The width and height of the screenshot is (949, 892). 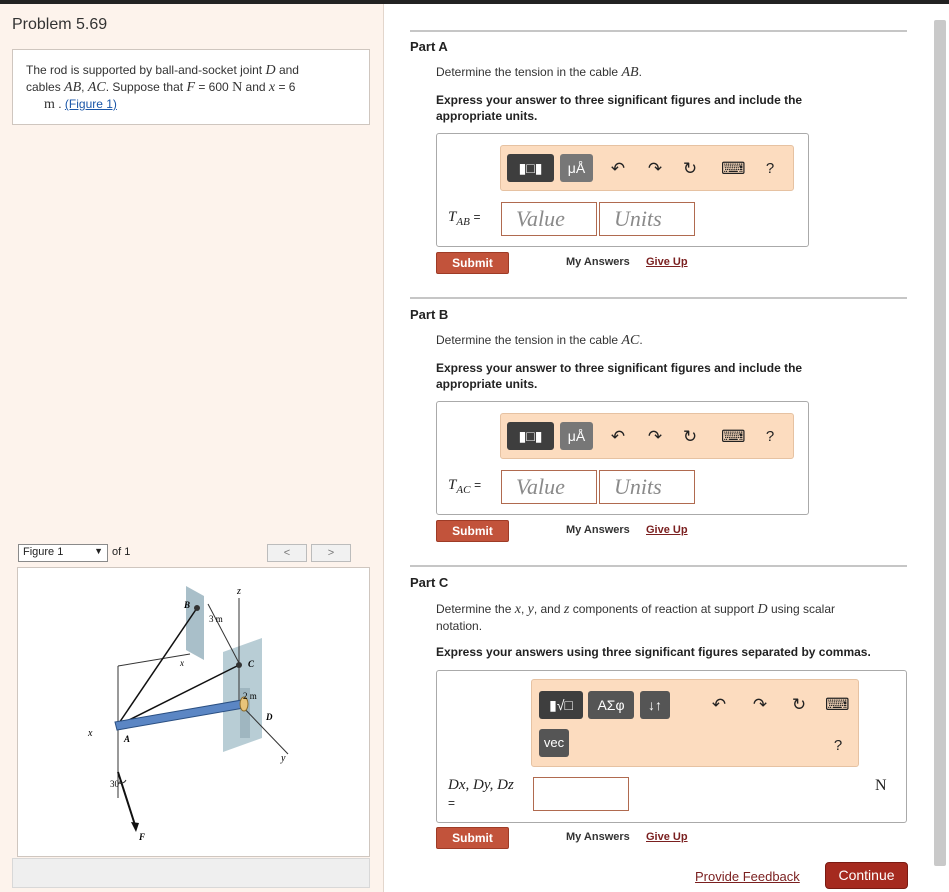 I want to click on rod-cable-diagram: z B 3 m x C 2 m D x A y 30° F, so click(x=188, y=714).